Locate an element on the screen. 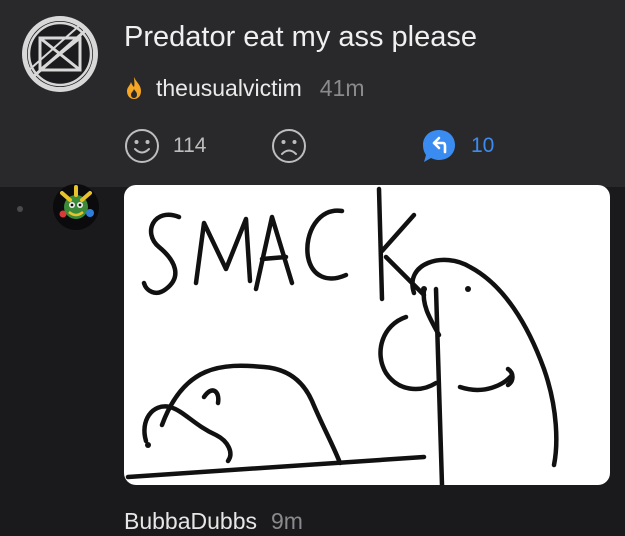  downvote-button is located at coordinates (289, 146).